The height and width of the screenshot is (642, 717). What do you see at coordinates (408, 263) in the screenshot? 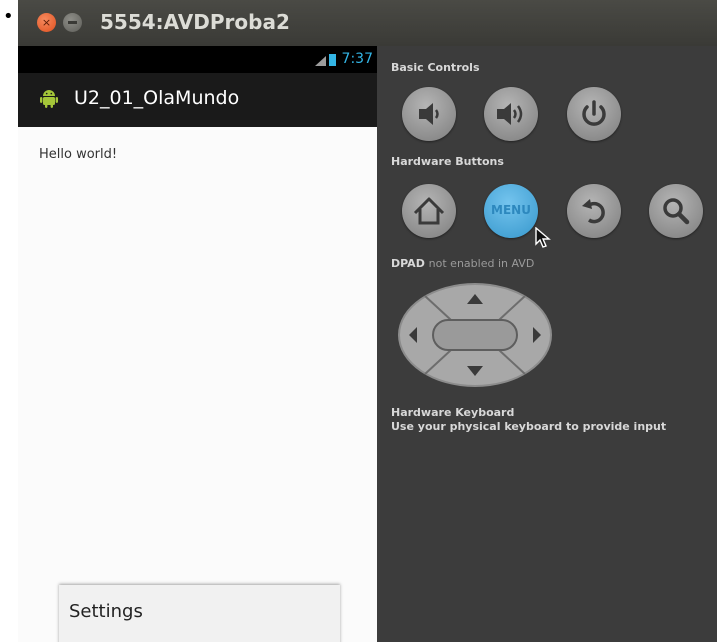
I see `dpad-label: DPAD` at bounding box center [408, 263].